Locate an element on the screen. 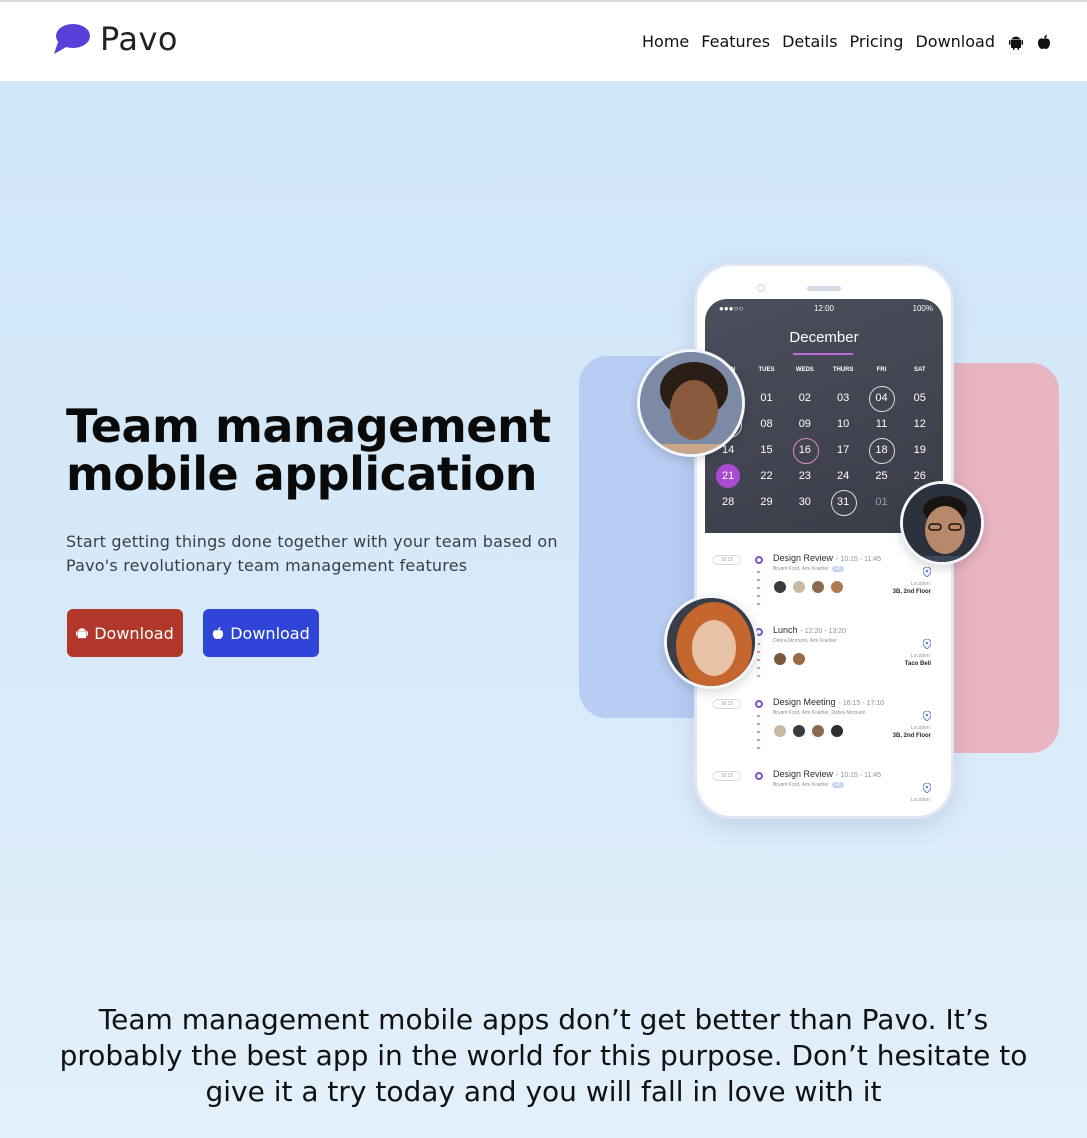  calendar-day: 03 is located at coordinates (843, 398).